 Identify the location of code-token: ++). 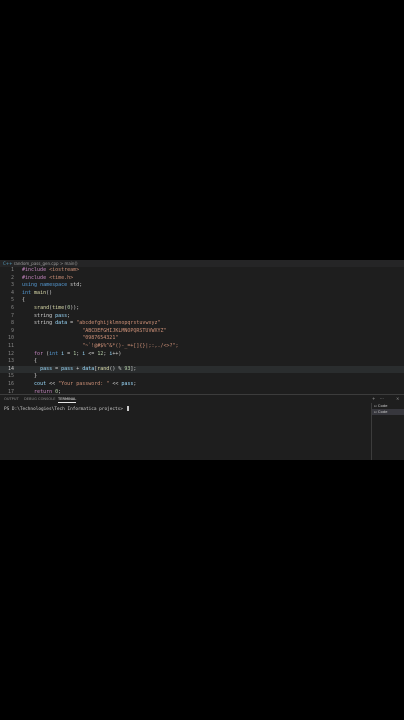
(117, 353).